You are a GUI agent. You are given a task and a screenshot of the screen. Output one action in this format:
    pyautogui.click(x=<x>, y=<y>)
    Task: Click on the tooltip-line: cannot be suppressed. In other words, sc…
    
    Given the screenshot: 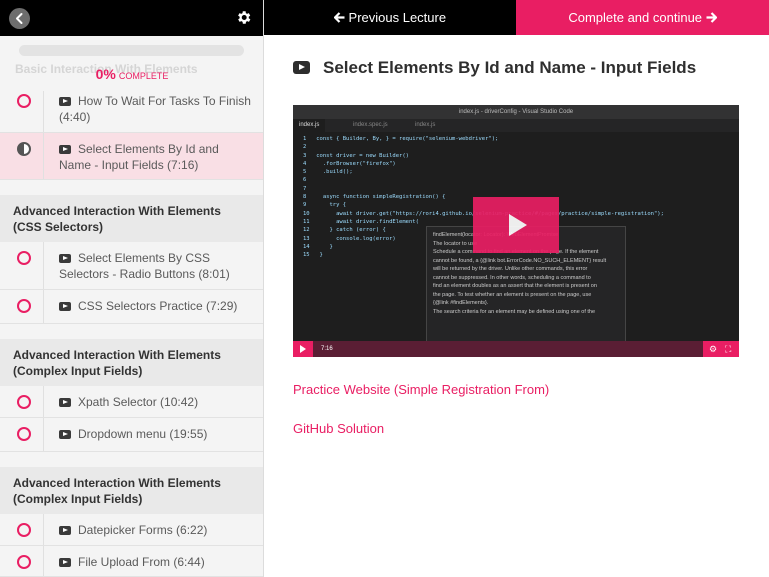 What is the action you would take?
    pyautogui.click(x=512, y=277)
    